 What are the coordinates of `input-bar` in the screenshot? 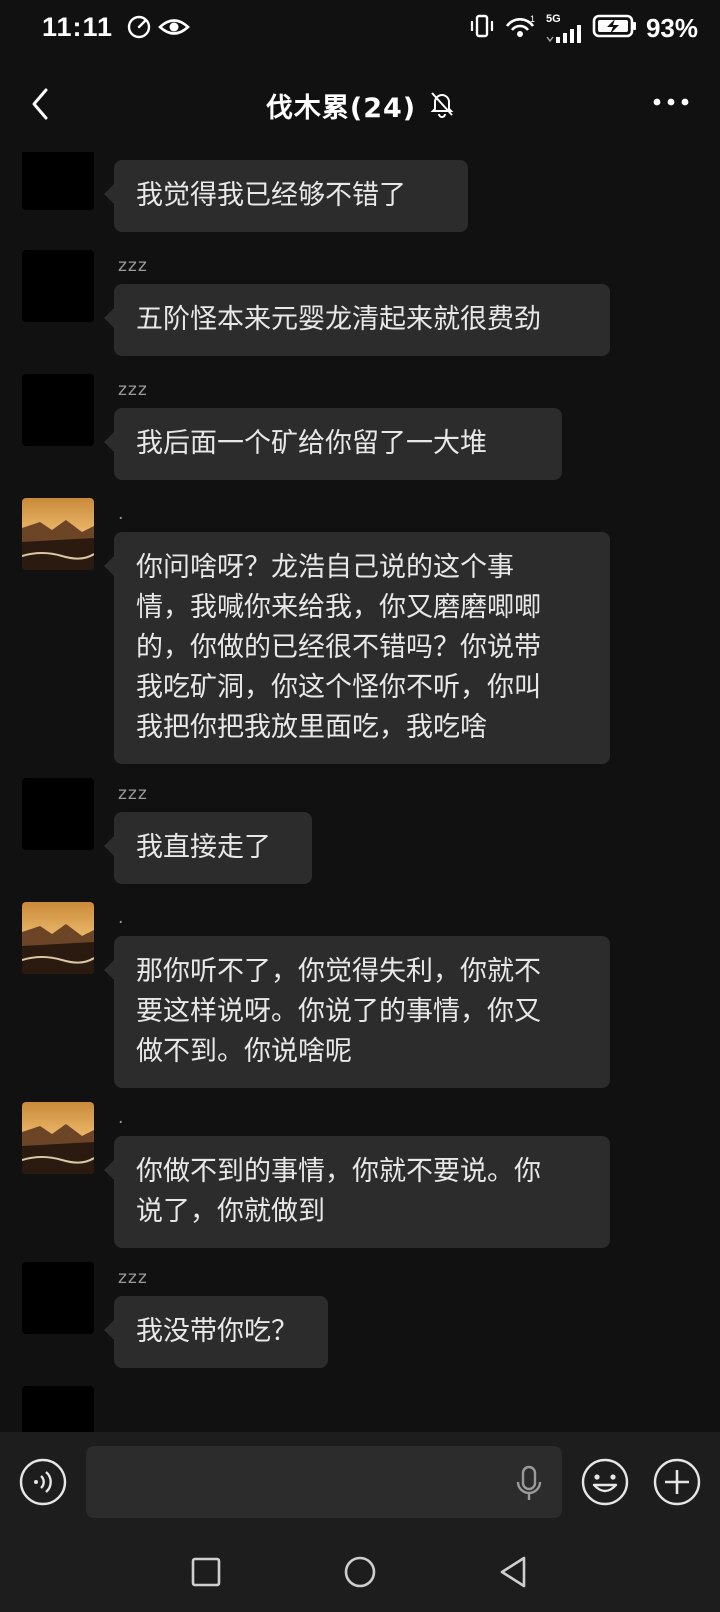 It's located at (360, 1482).